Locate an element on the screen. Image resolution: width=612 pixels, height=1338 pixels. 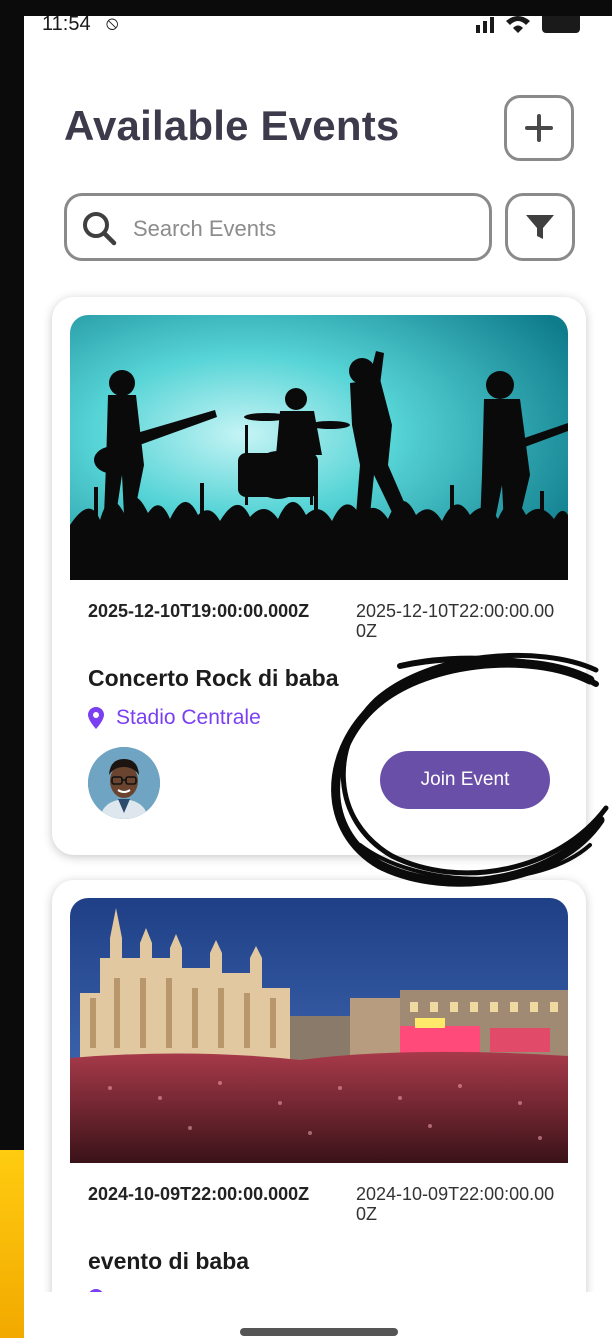
search-placeholder: Search Events is located at coordinates (205, 228).